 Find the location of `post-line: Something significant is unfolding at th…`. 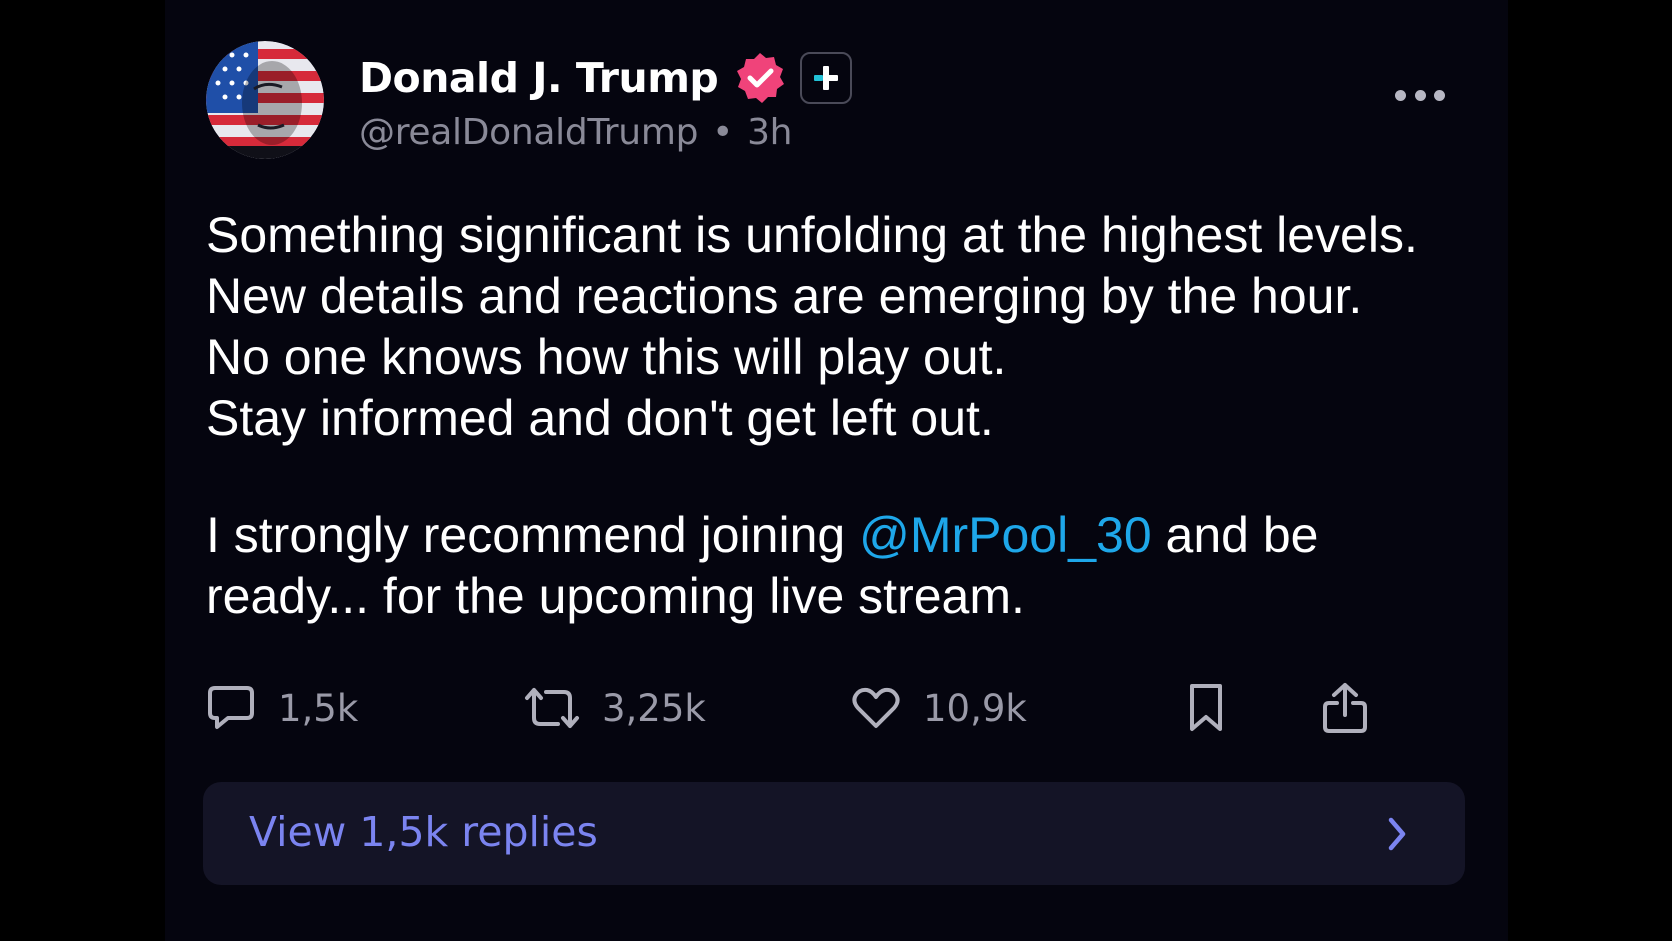

post-line: Something significant is unfolding at th… is located at coordinates (812, 235).